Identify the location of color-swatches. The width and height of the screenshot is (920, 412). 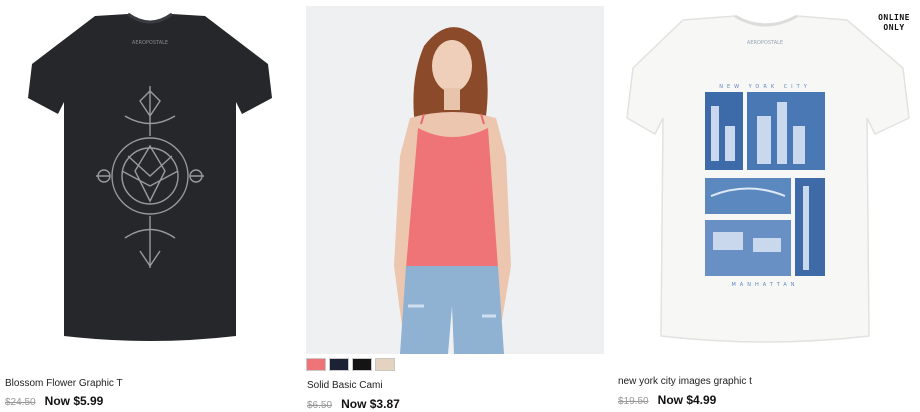
(350, 364).